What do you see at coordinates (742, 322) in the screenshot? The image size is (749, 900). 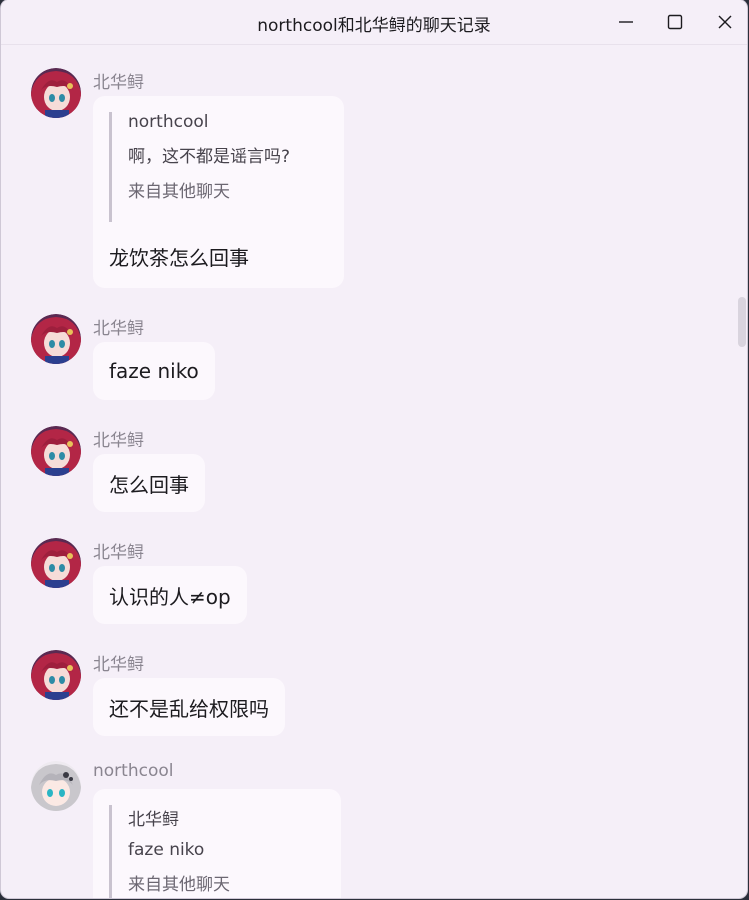 I see `scrollbar-thumb` at bounding box center [742, 322].